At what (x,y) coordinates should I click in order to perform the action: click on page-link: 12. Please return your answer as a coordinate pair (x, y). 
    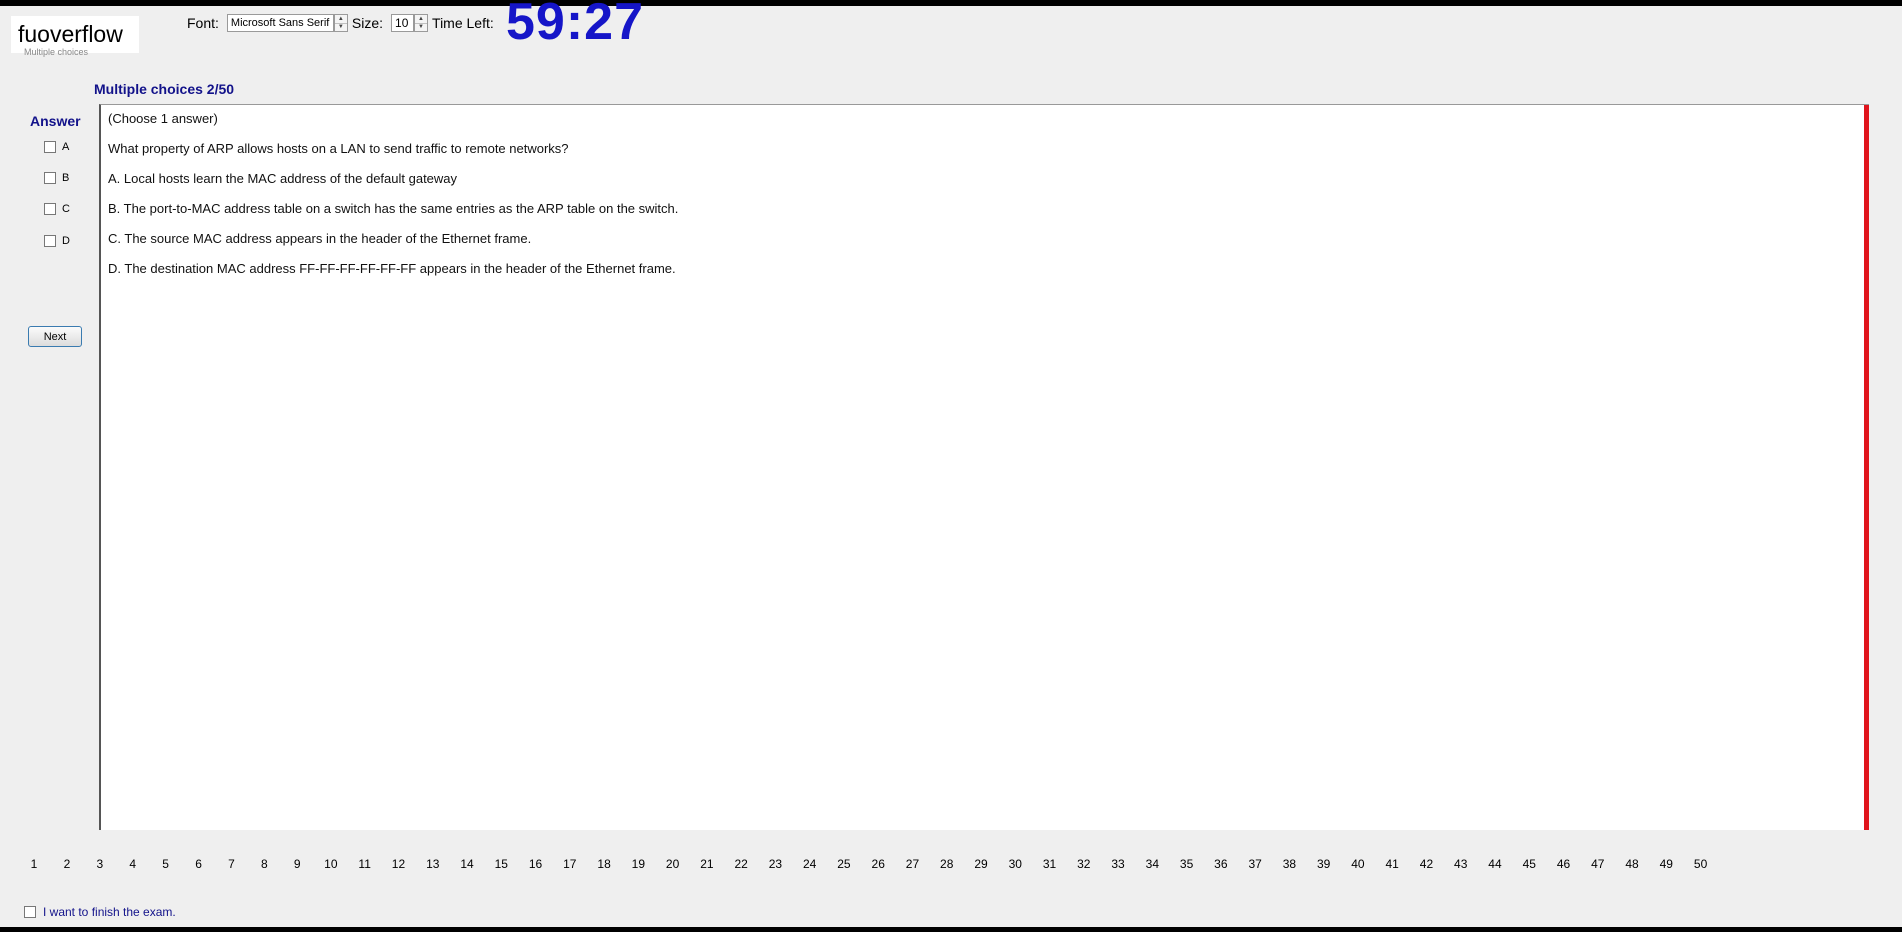
    Looking at the image, I should click on (398, 864).